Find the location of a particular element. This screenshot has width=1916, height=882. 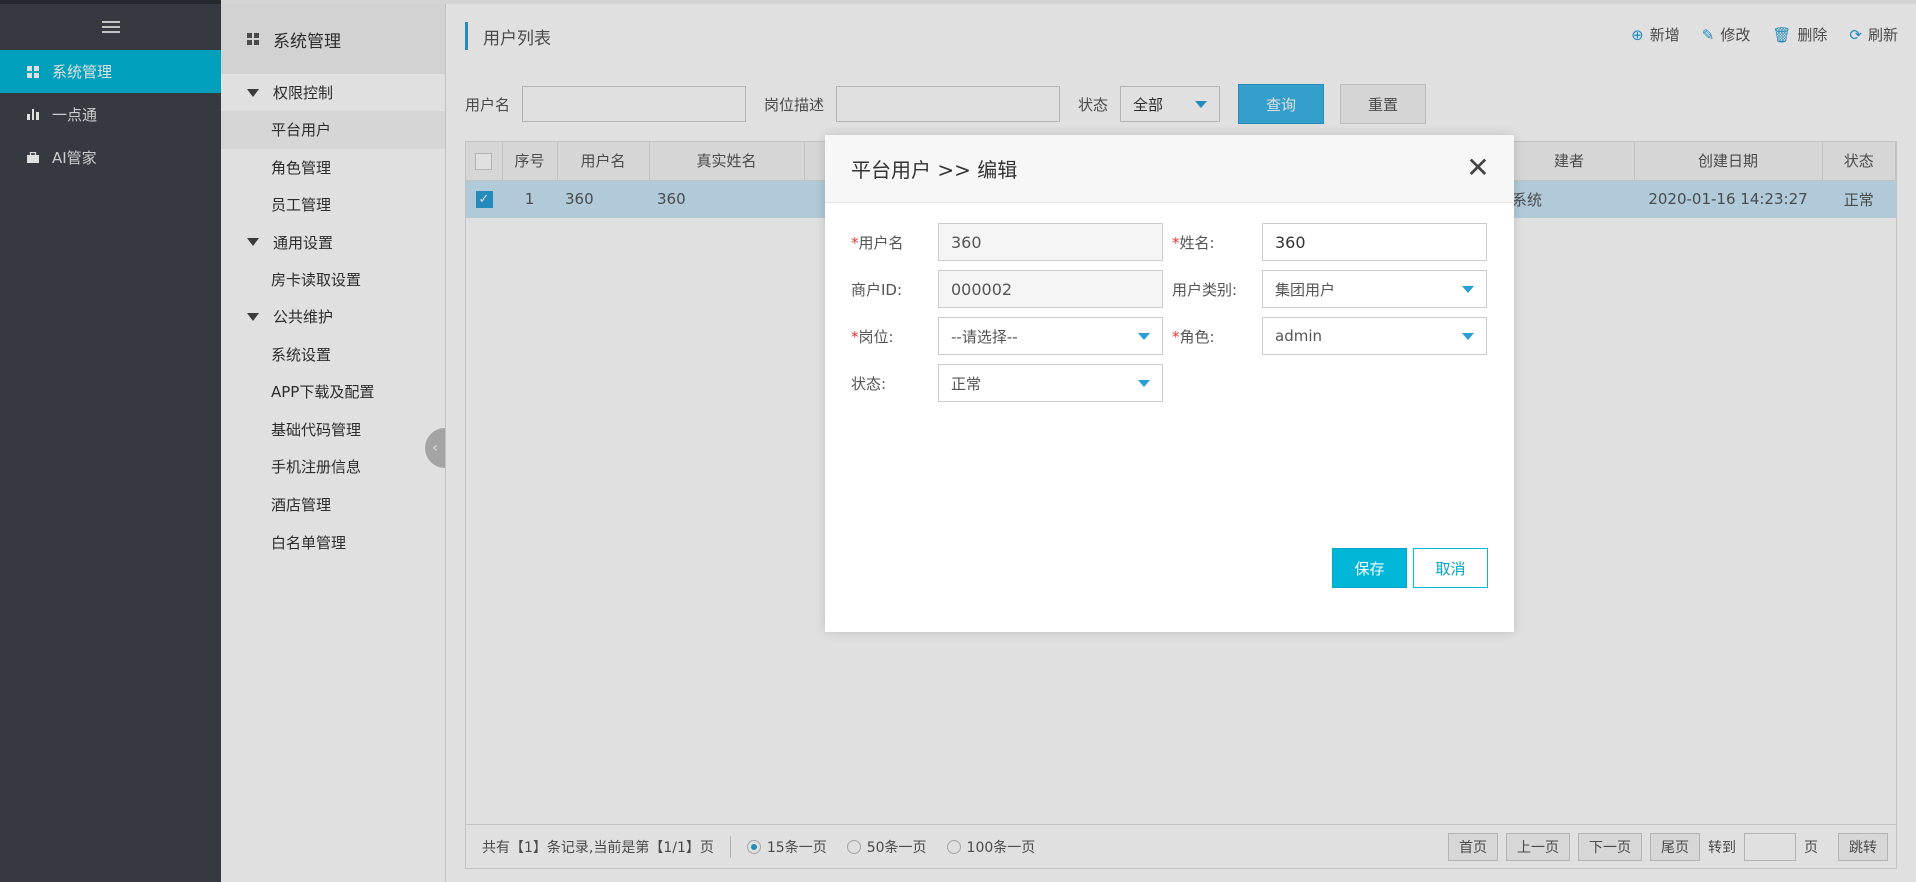

name-field-label: *姓名: is located at coordinates (1193, 242).